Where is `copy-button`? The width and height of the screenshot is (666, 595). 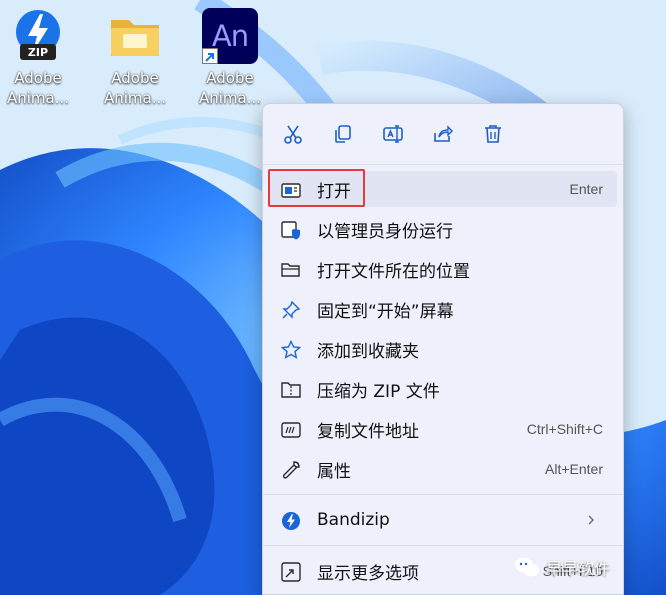 copy-button is located at coordinates (343, 134).